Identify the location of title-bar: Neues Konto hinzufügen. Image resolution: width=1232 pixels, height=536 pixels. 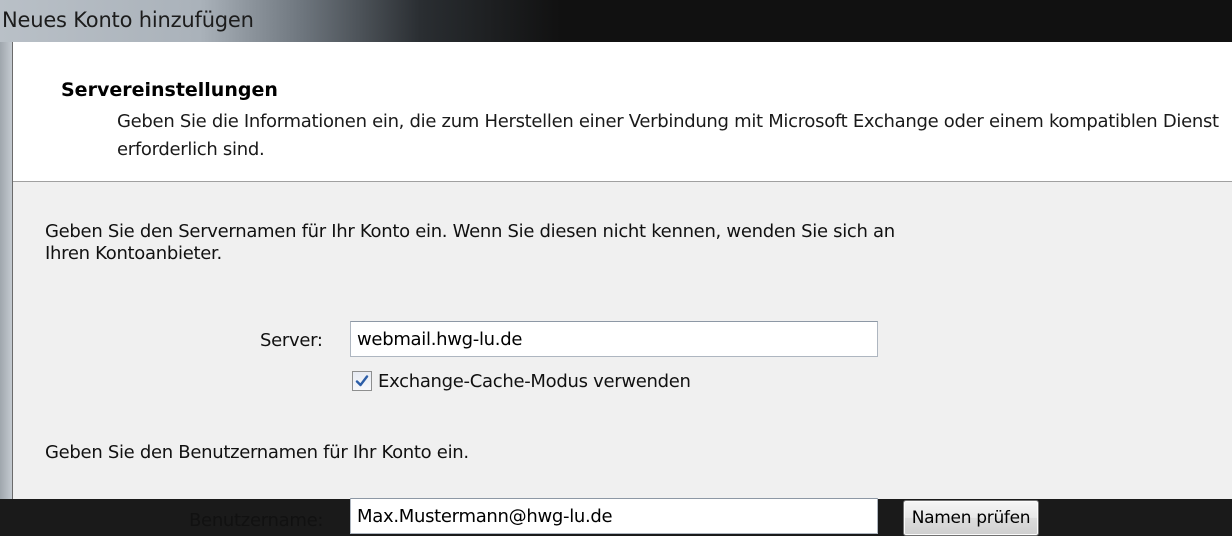
(616, 21).